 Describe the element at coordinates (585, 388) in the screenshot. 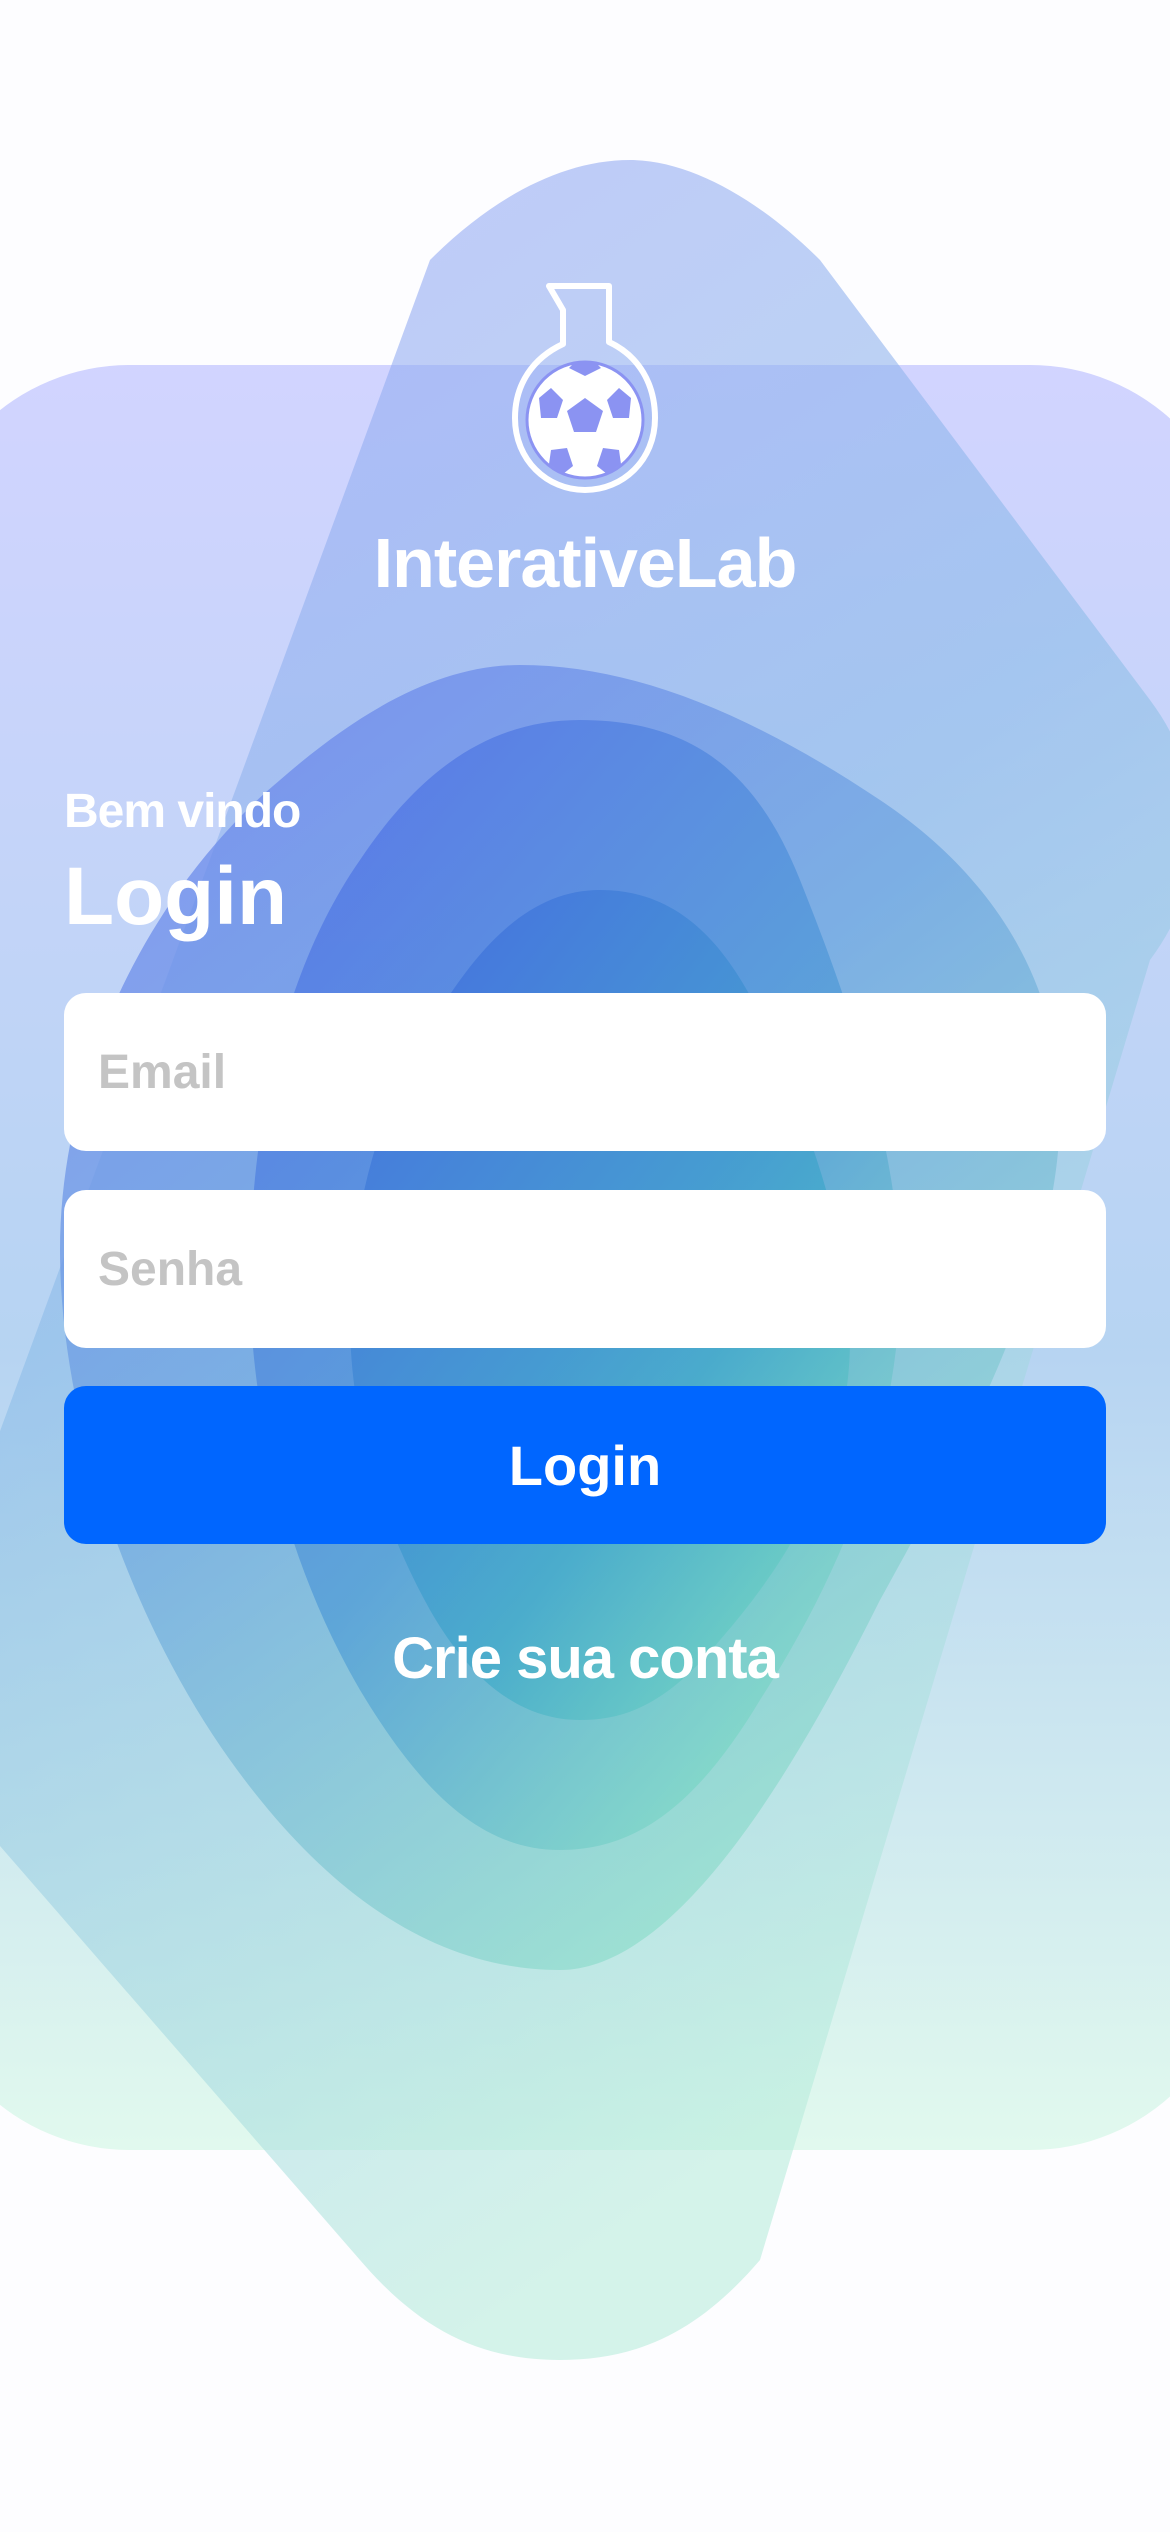

I see `flask-soccer-ball-icon` at that location.